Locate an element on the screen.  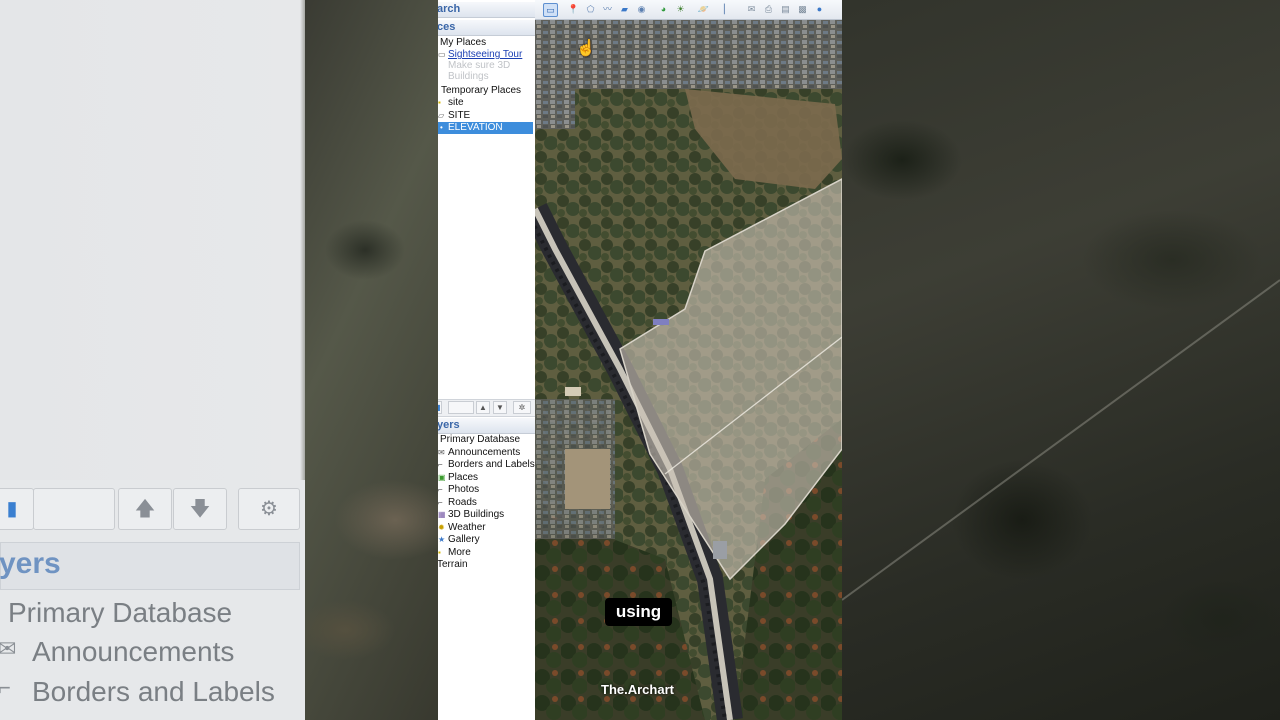
zoomed-item-borders-labels: Borders and Labels is located at coordinates (153, 691).